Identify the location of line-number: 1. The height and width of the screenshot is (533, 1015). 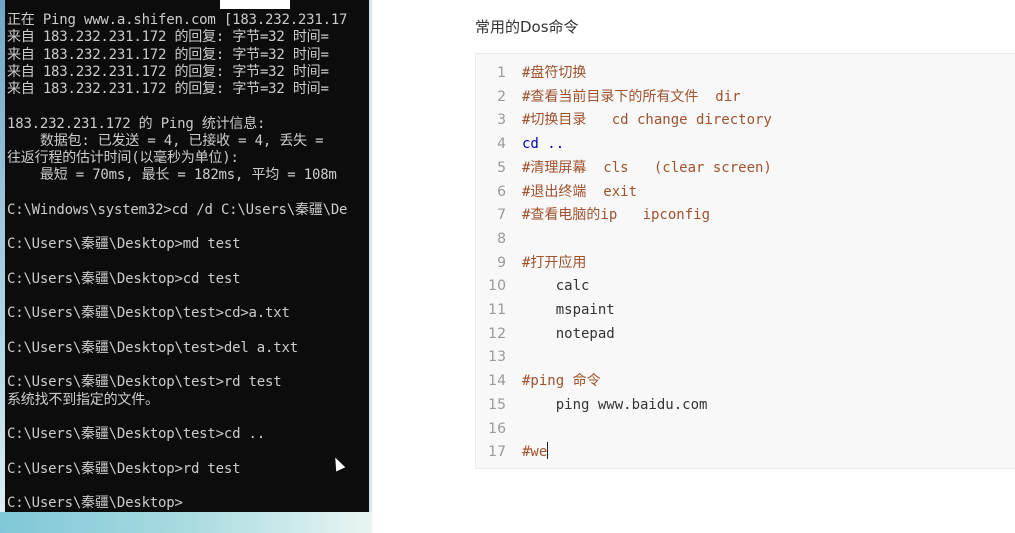
(501, 73).